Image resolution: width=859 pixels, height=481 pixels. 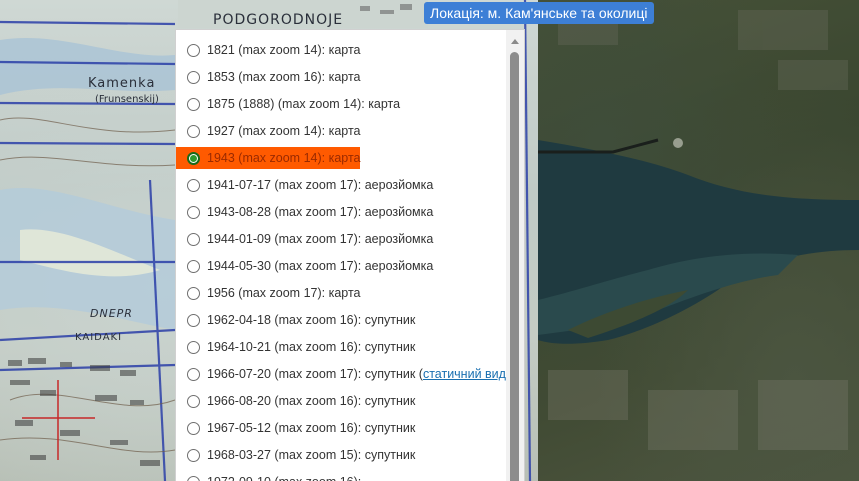 I want to click on layer-option: 1927 (max zoom 14): карта, so click(x=341, y=131).